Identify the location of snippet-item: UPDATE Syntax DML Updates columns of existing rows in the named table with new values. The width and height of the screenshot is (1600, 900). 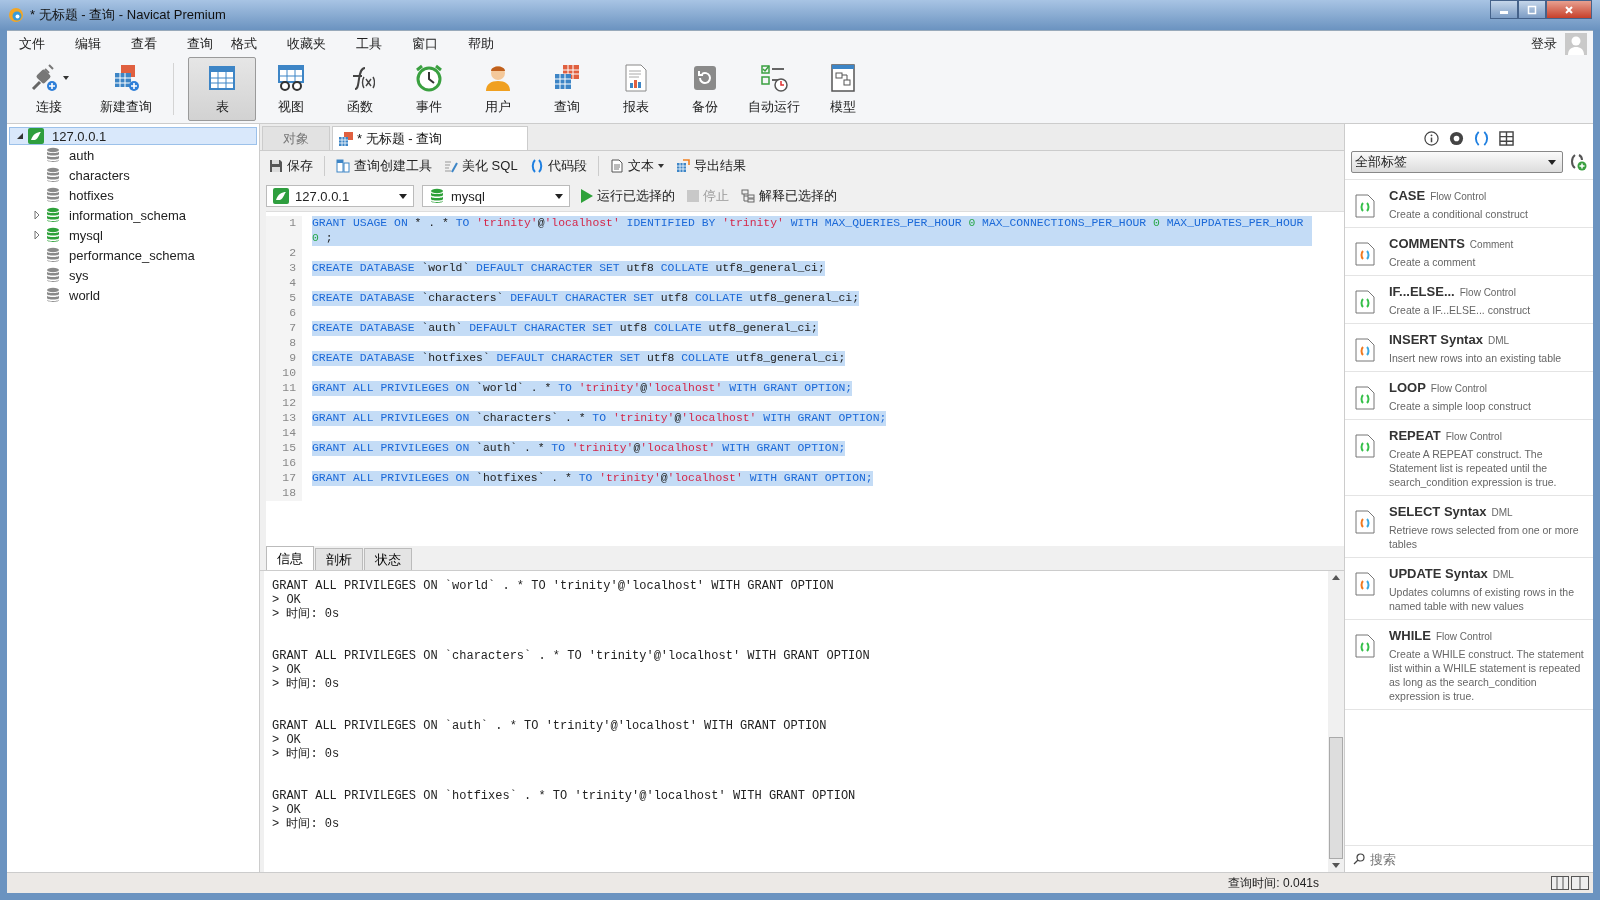
(1469, 589).